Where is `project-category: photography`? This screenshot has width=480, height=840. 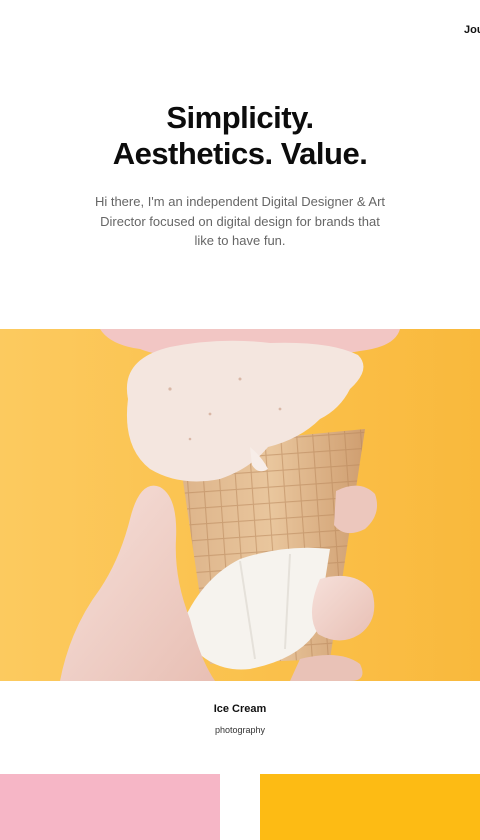 project-category: photography is located at coordinates (240, 730).